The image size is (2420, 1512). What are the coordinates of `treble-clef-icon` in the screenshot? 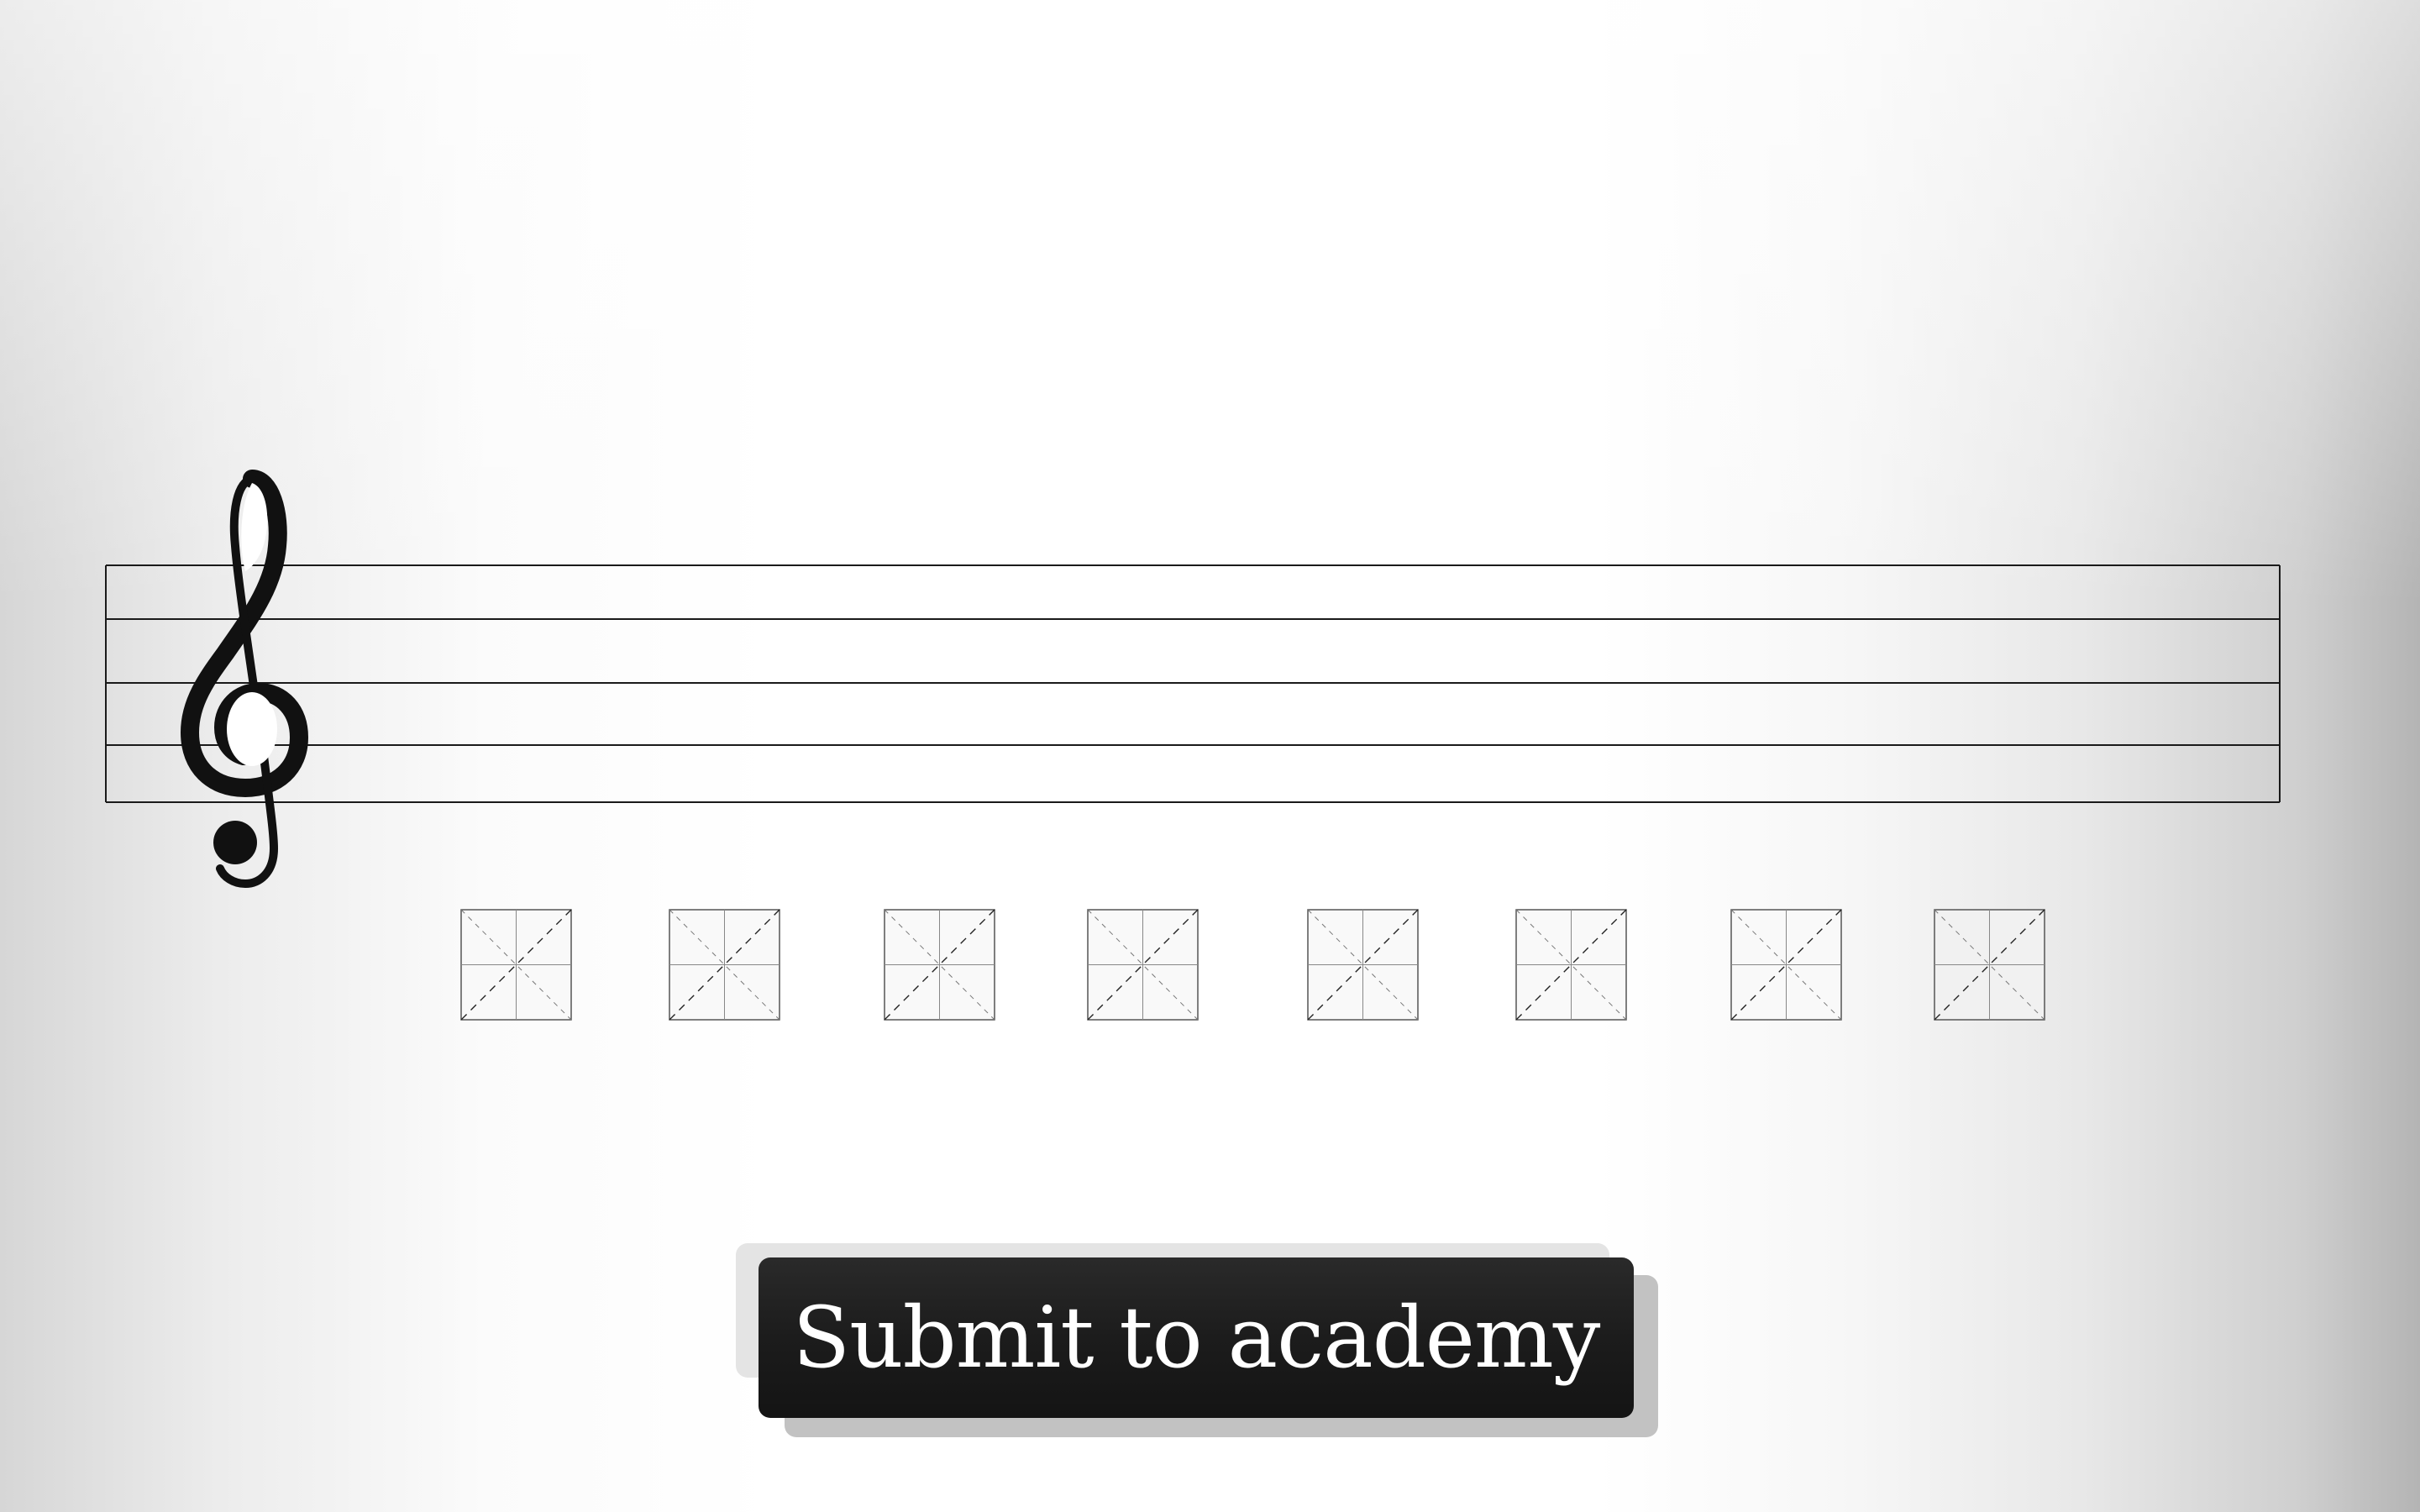 It's located at (244, 679).